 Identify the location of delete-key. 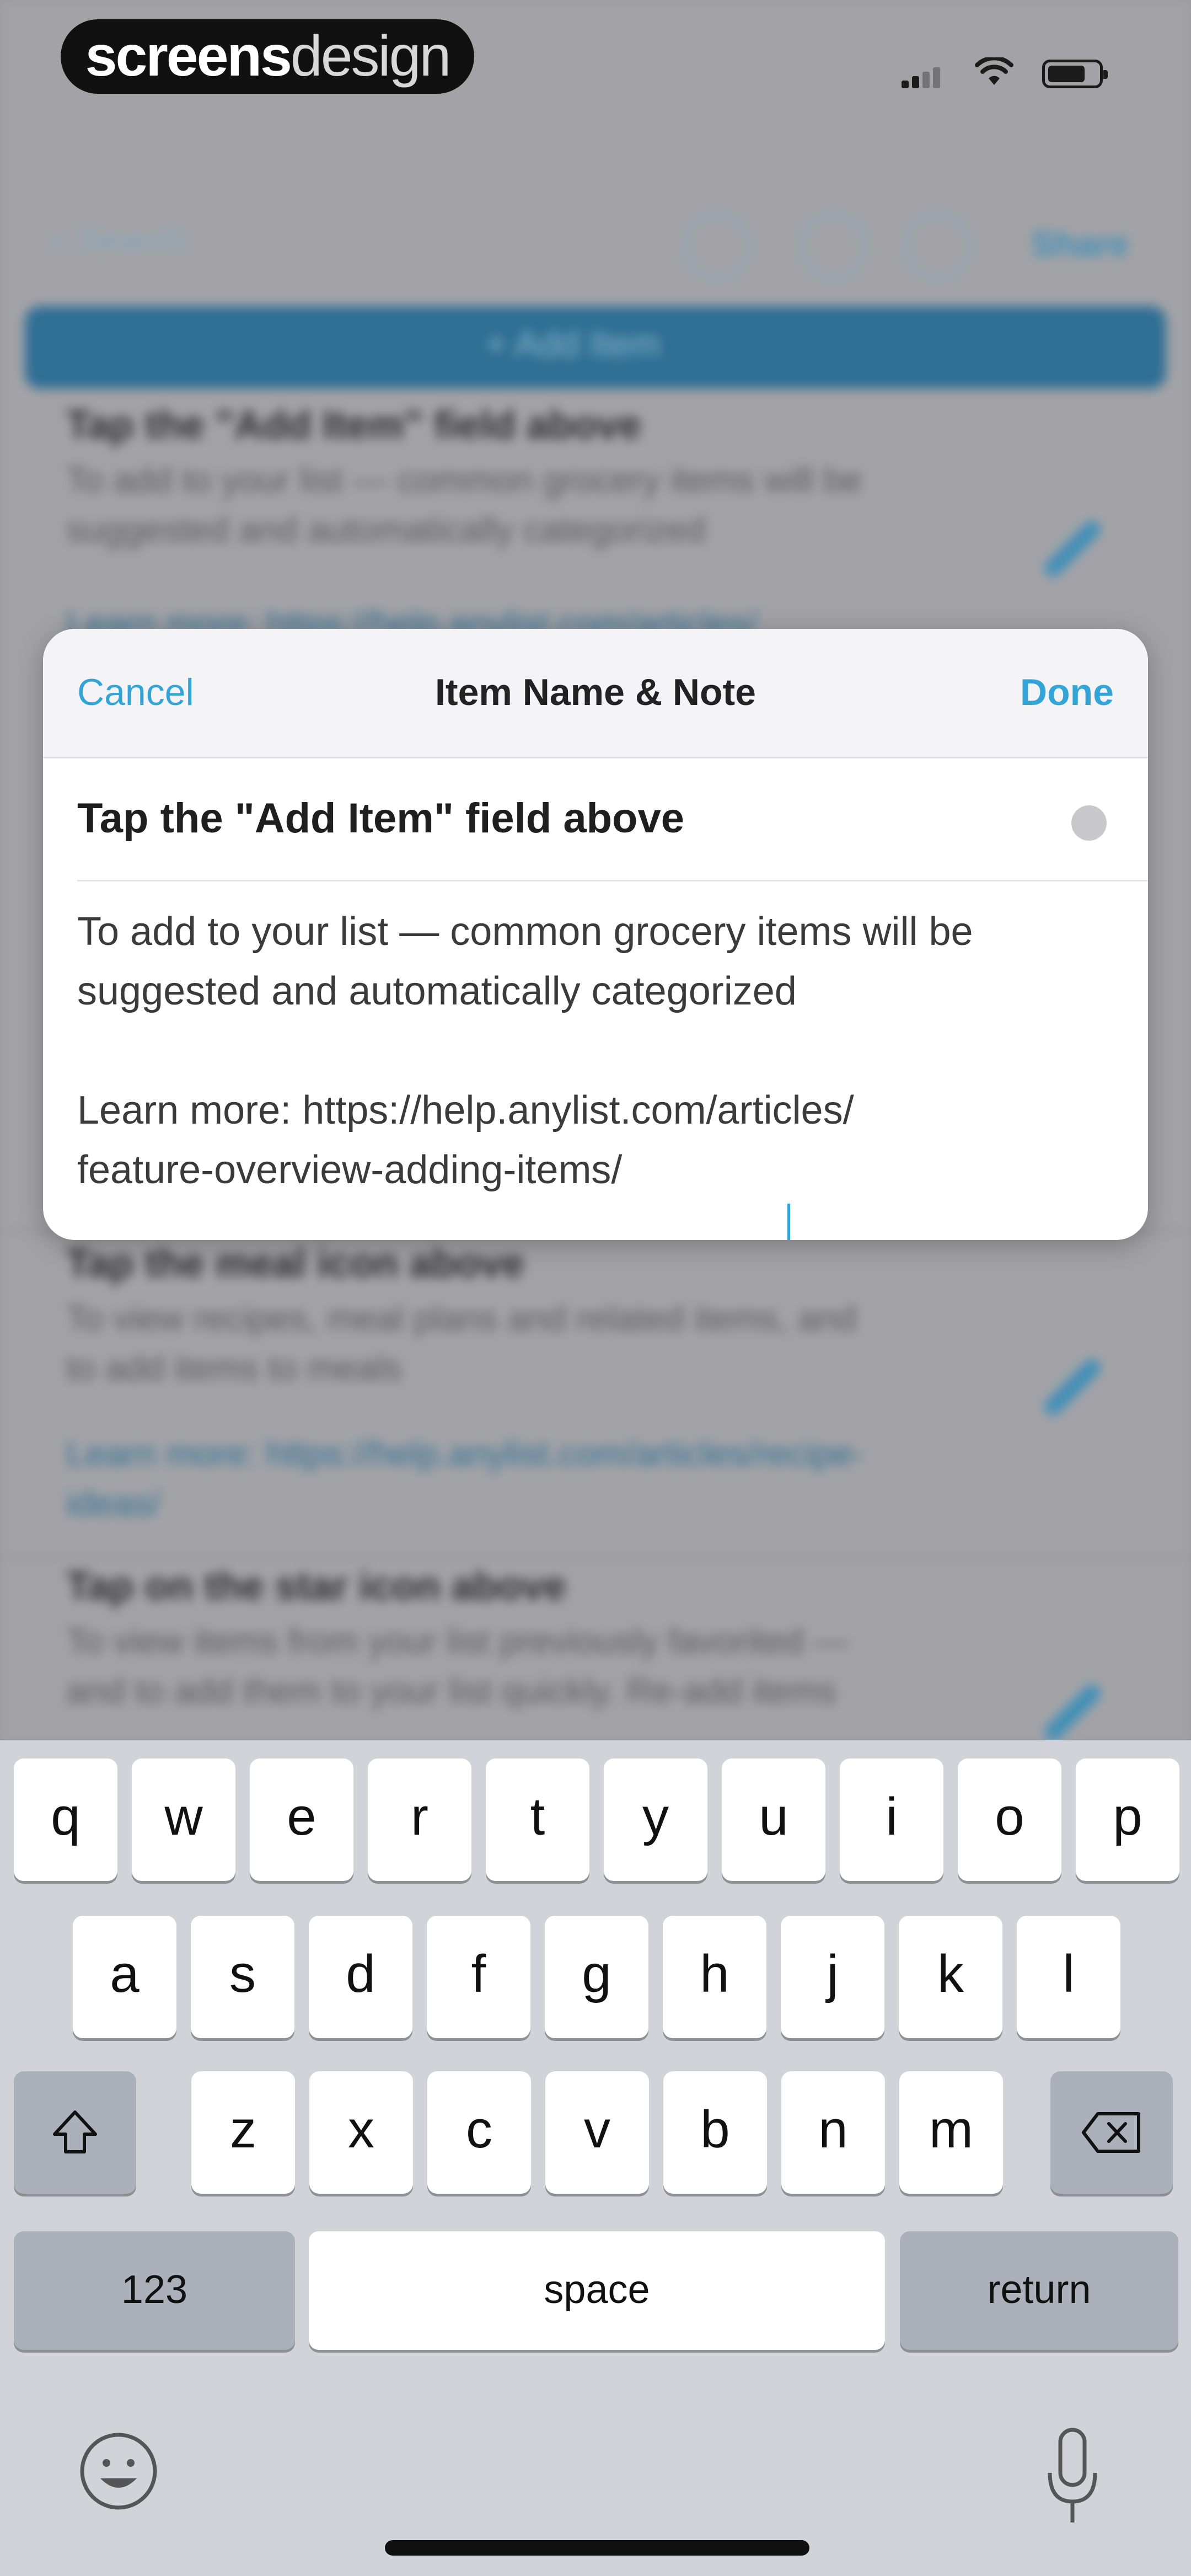
(1111, 2132).